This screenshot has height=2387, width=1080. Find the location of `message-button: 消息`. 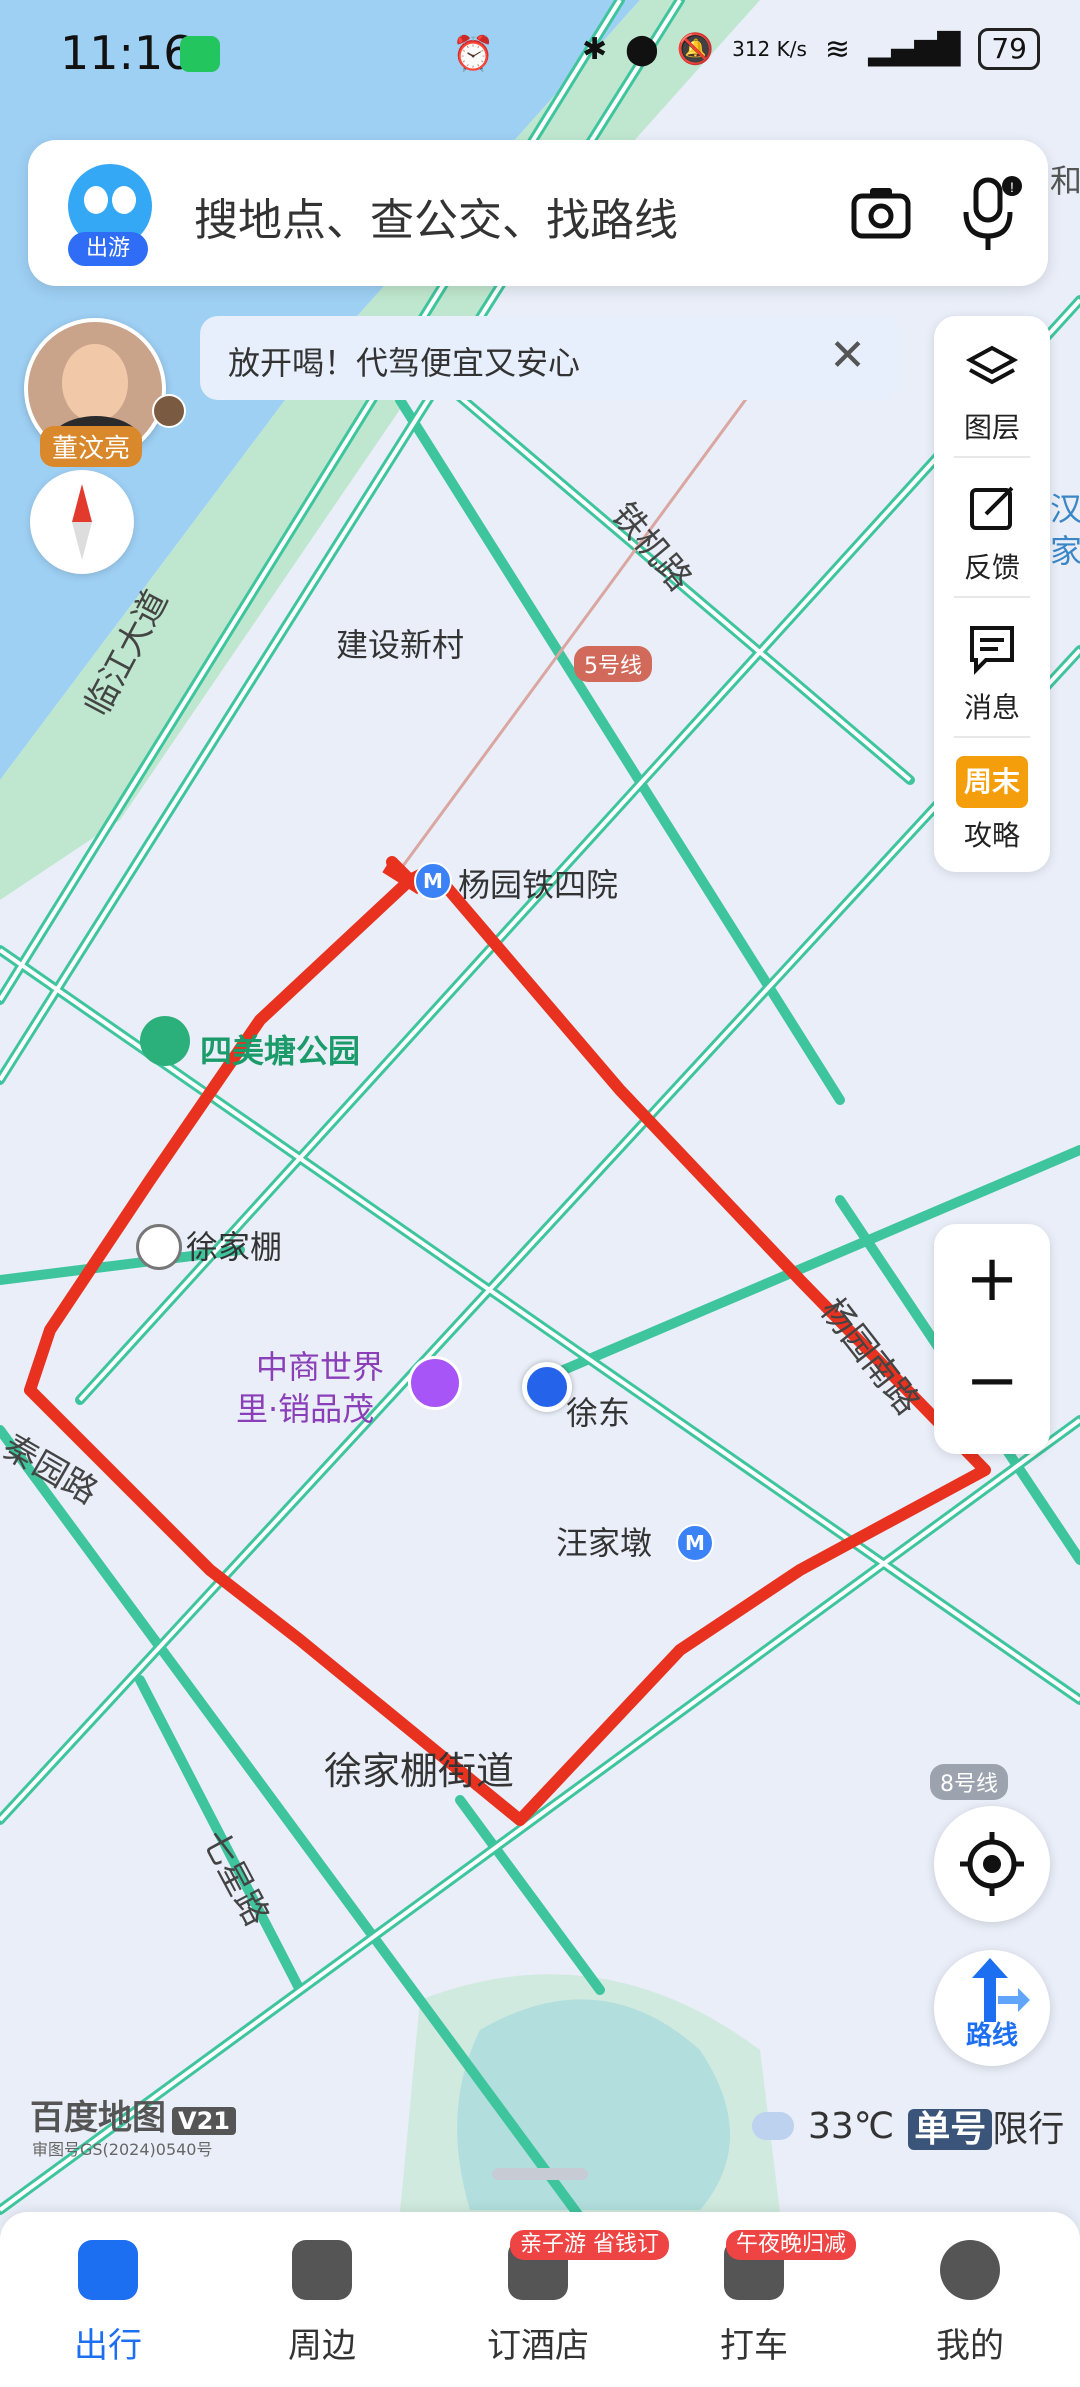

message-button: 消息 is located at coordinates (992, 674).